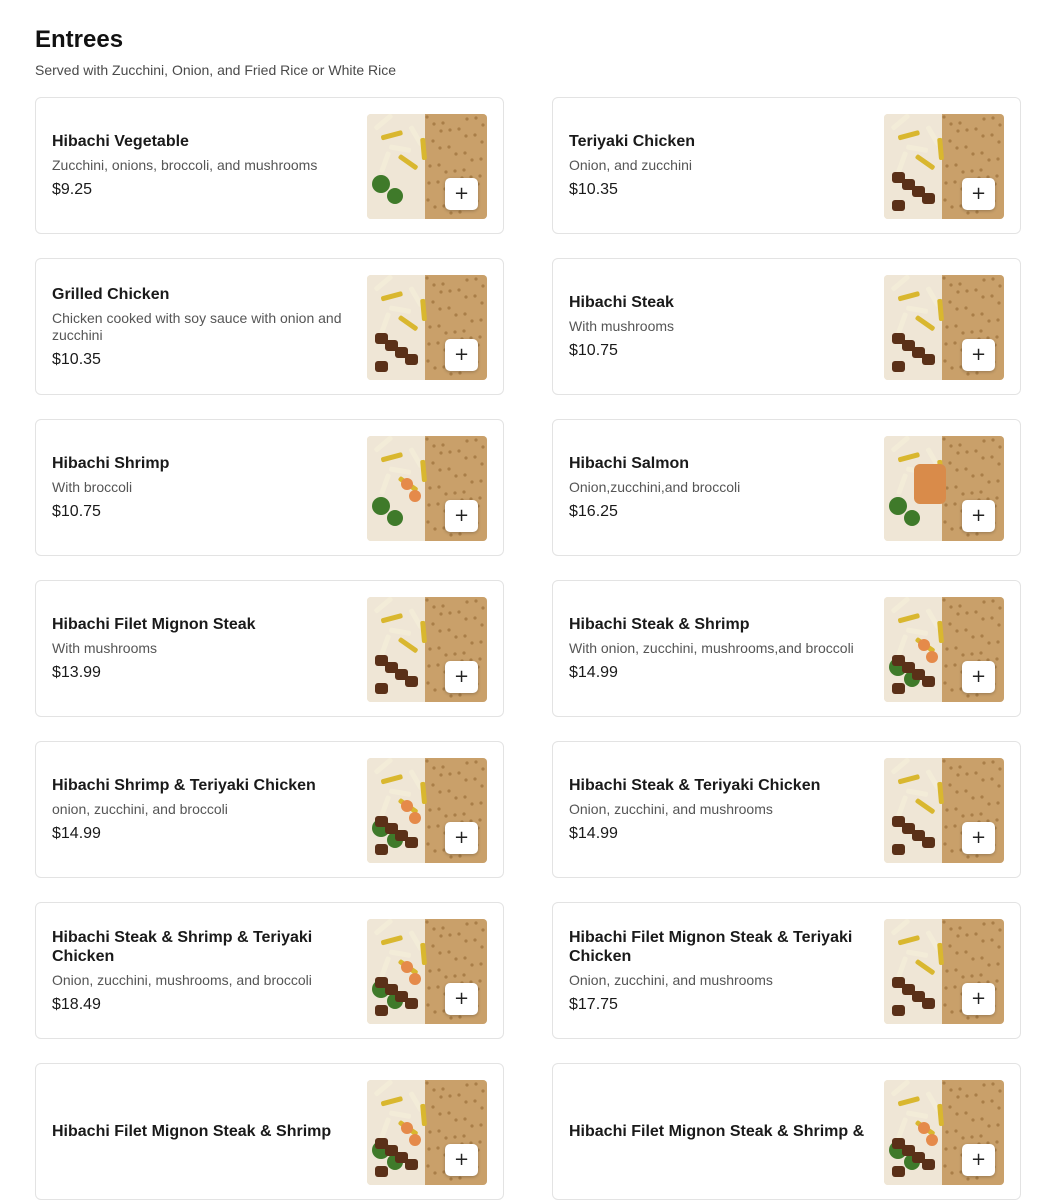 The height and width of the screenshot is (1200, 1050). What do you see at coordinates (630, 165) in the screenshot?
I see `item-description: Onion, and zucchini` at bounding box center [630, 165].